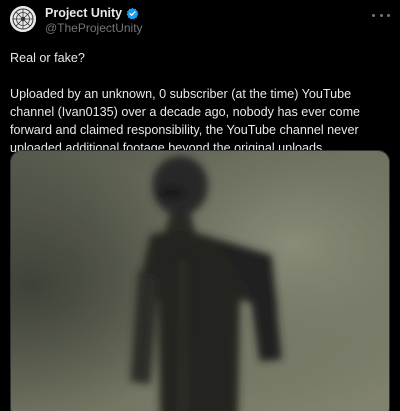 The width and height of the screenshot is (400, 411). Describe the element at coordinates (94, 21) in the screenshot. I see `author-info: Project Unity @TheProjectUnity` at that location.